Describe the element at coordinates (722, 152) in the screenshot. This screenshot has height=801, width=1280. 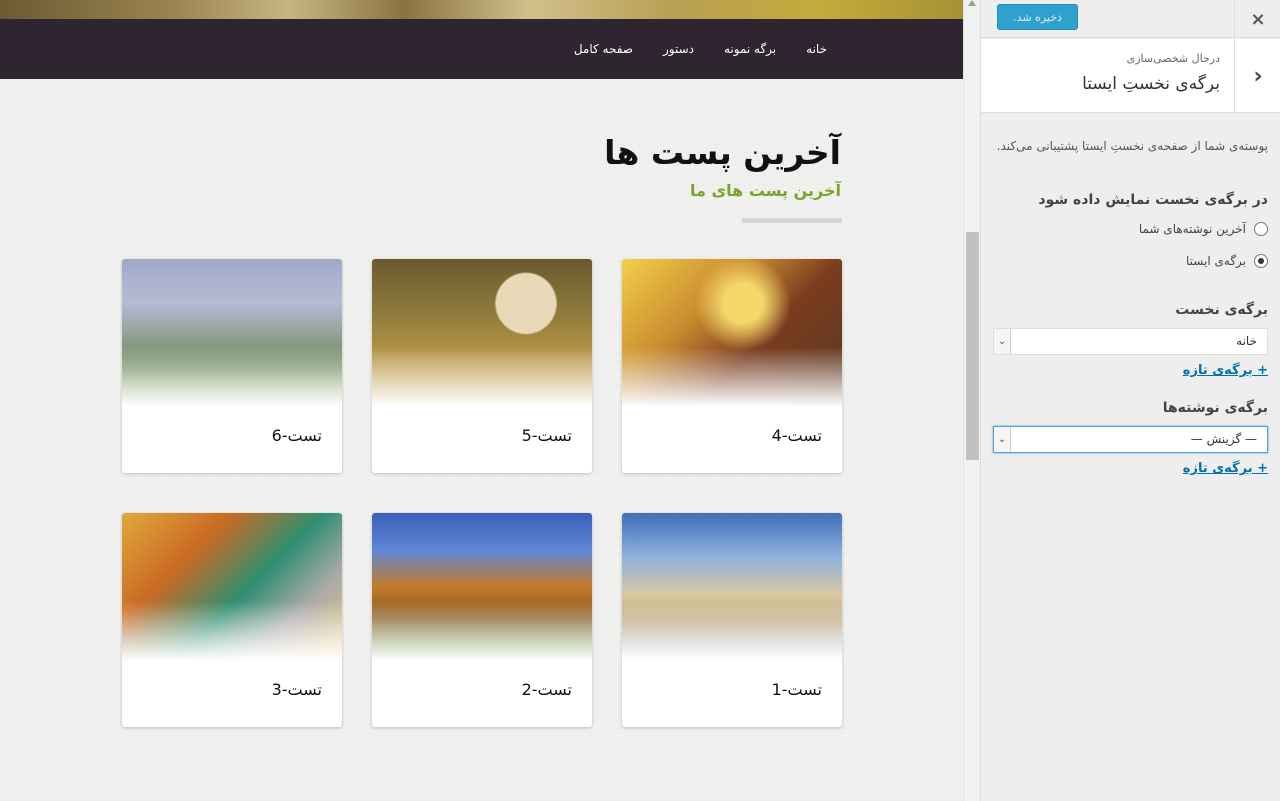
I see `section-title: آخرین پست ها` at that location.